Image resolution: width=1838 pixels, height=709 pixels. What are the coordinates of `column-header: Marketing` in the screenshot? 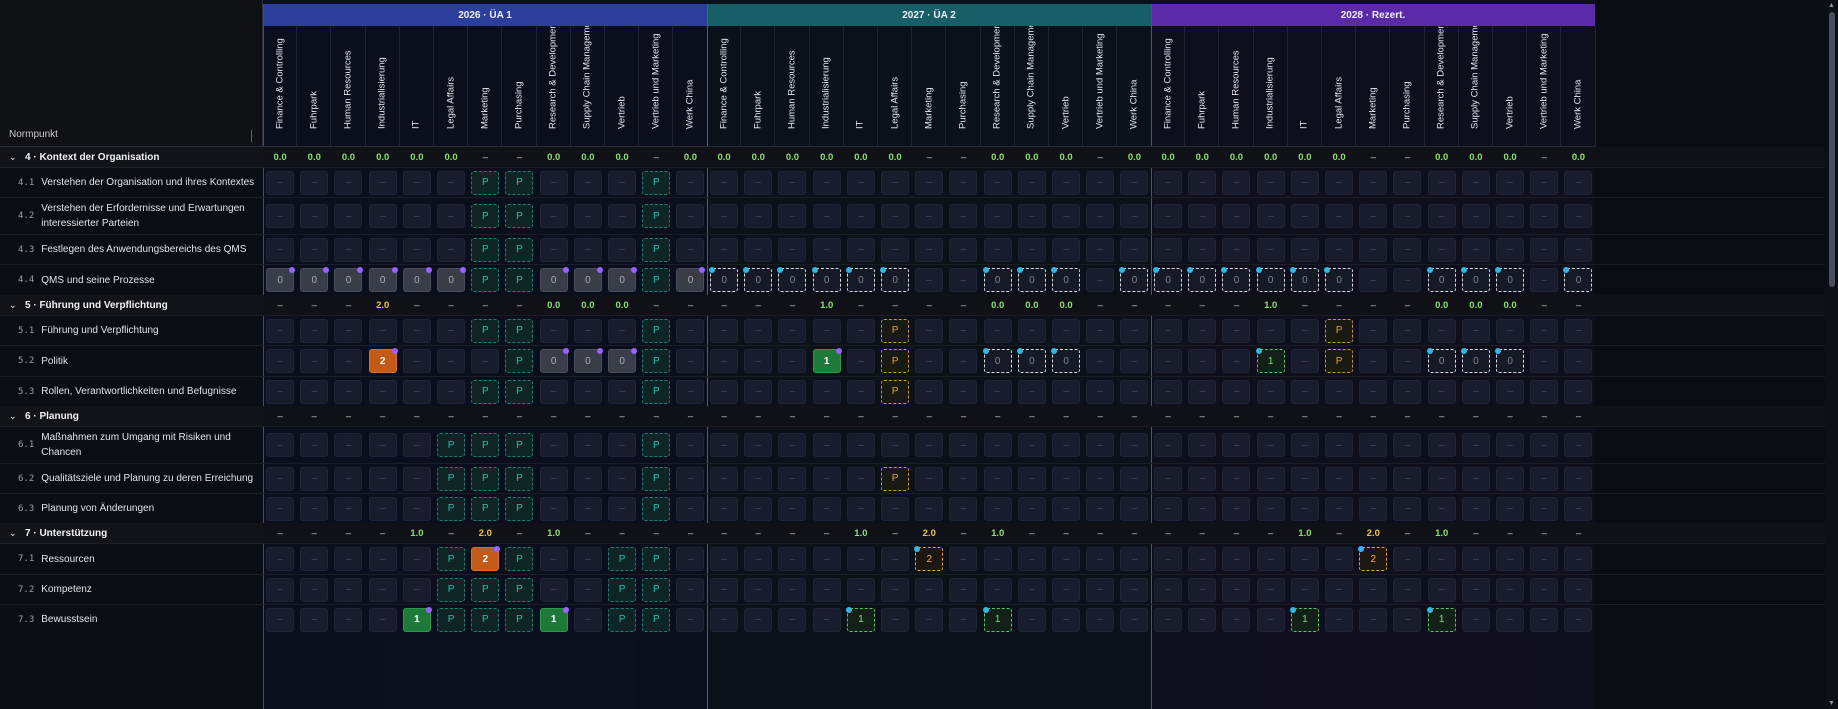 It's located at (929, 86).